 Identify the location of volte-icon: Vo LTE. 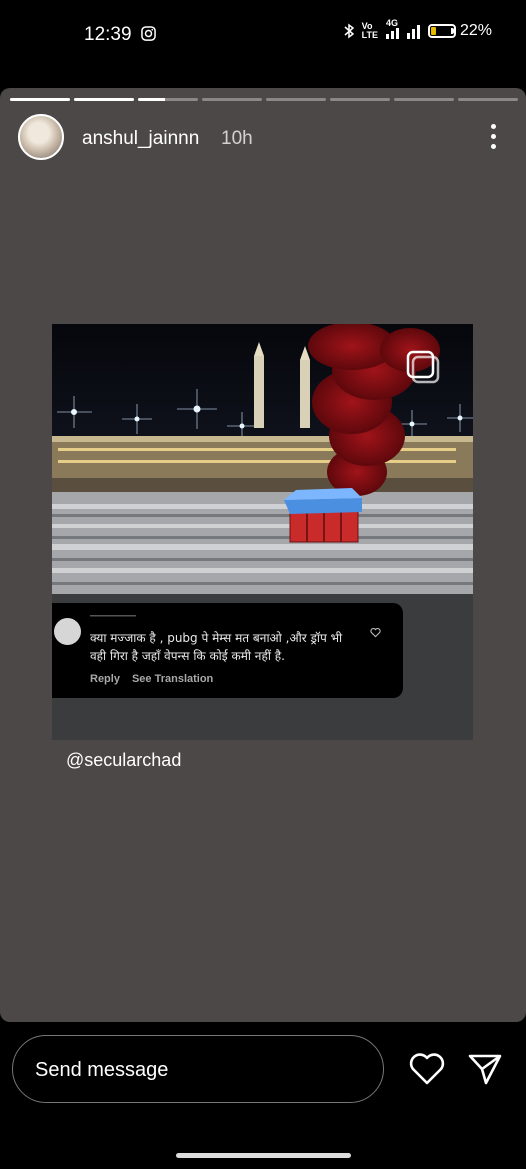
(369, 30).